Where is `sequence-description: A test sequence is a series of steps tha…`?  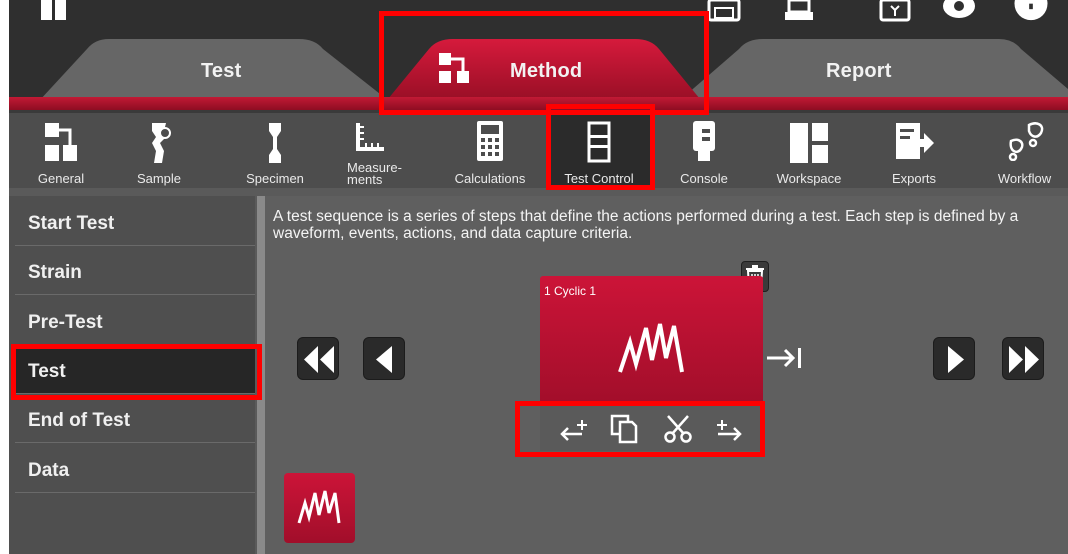 sequence-description: A test sequence is a series of steps tha… is located at coordinates (646, 225).